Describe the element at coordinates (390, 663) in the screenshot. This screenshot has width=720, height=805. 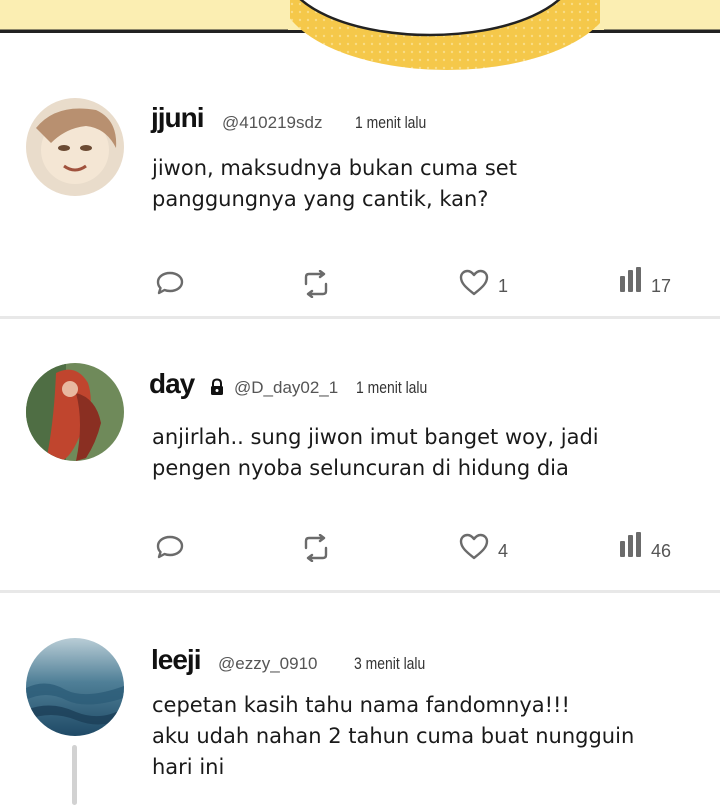
I see `post-time: 3 menit lalu` at that location.